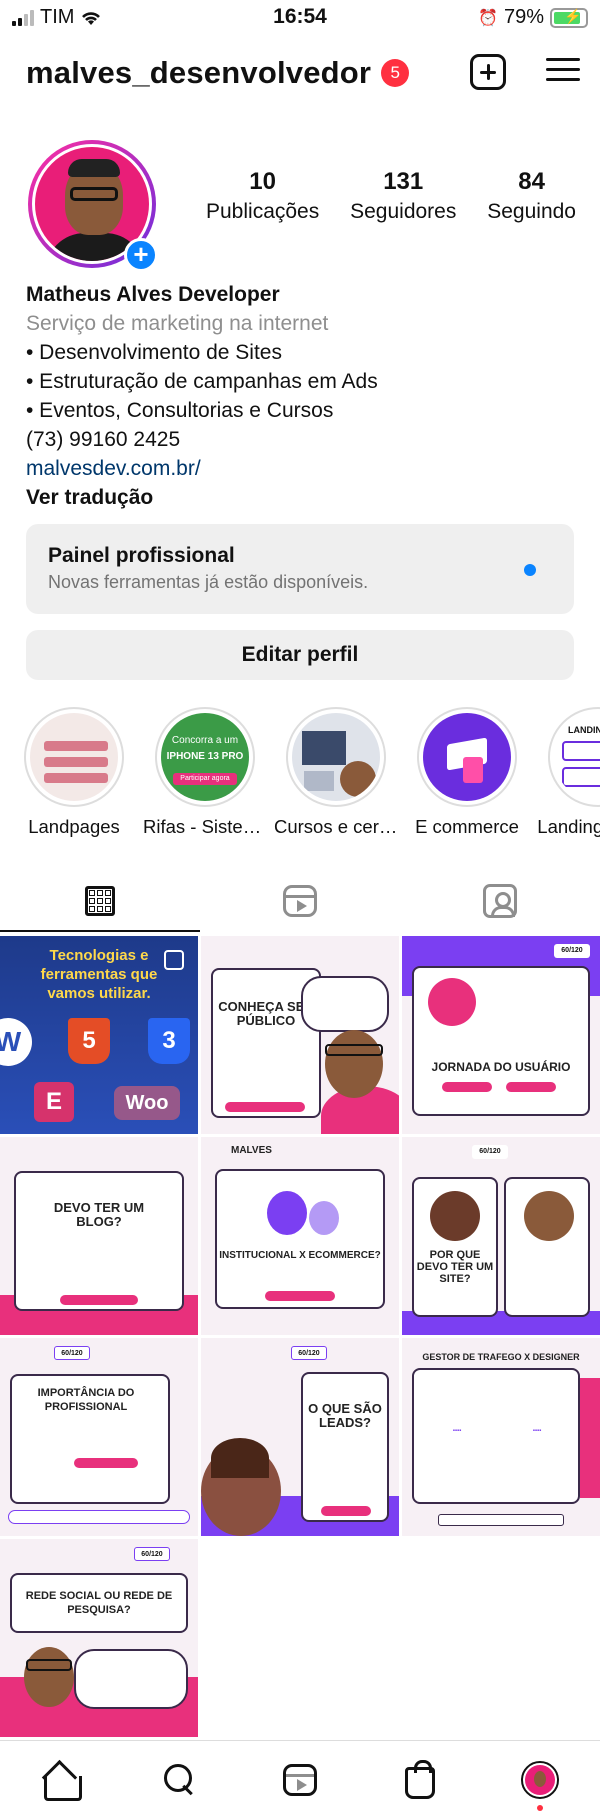 This screenshot has height=1819, width=600. I want to click on nav-home, so click(60, 1780).